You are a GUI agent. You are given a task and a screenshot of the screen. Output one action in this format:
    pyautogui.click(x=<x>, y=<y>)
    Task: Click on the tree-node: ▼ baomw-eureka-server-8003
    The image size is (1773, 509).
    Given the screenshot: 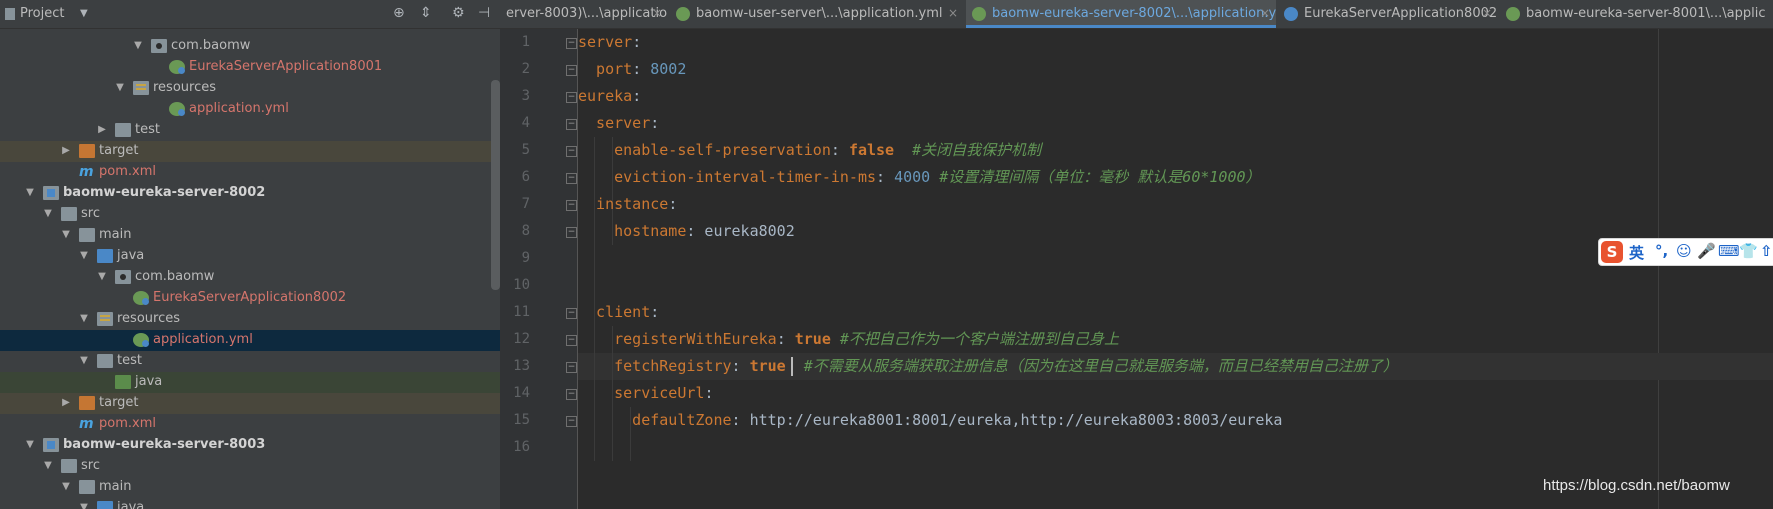 What is the action you would take?
    pyautogui.click(x=250, y=445)
    